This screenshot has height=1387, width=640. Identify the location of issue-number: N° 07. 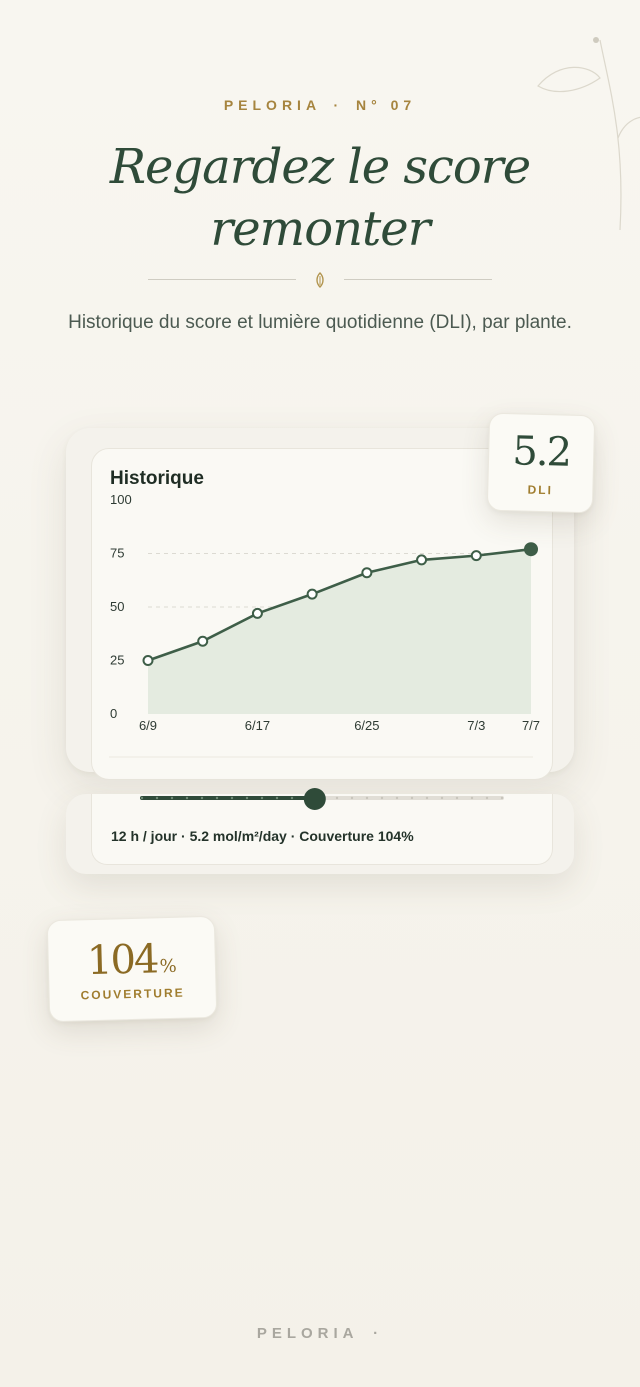
(386, 105).